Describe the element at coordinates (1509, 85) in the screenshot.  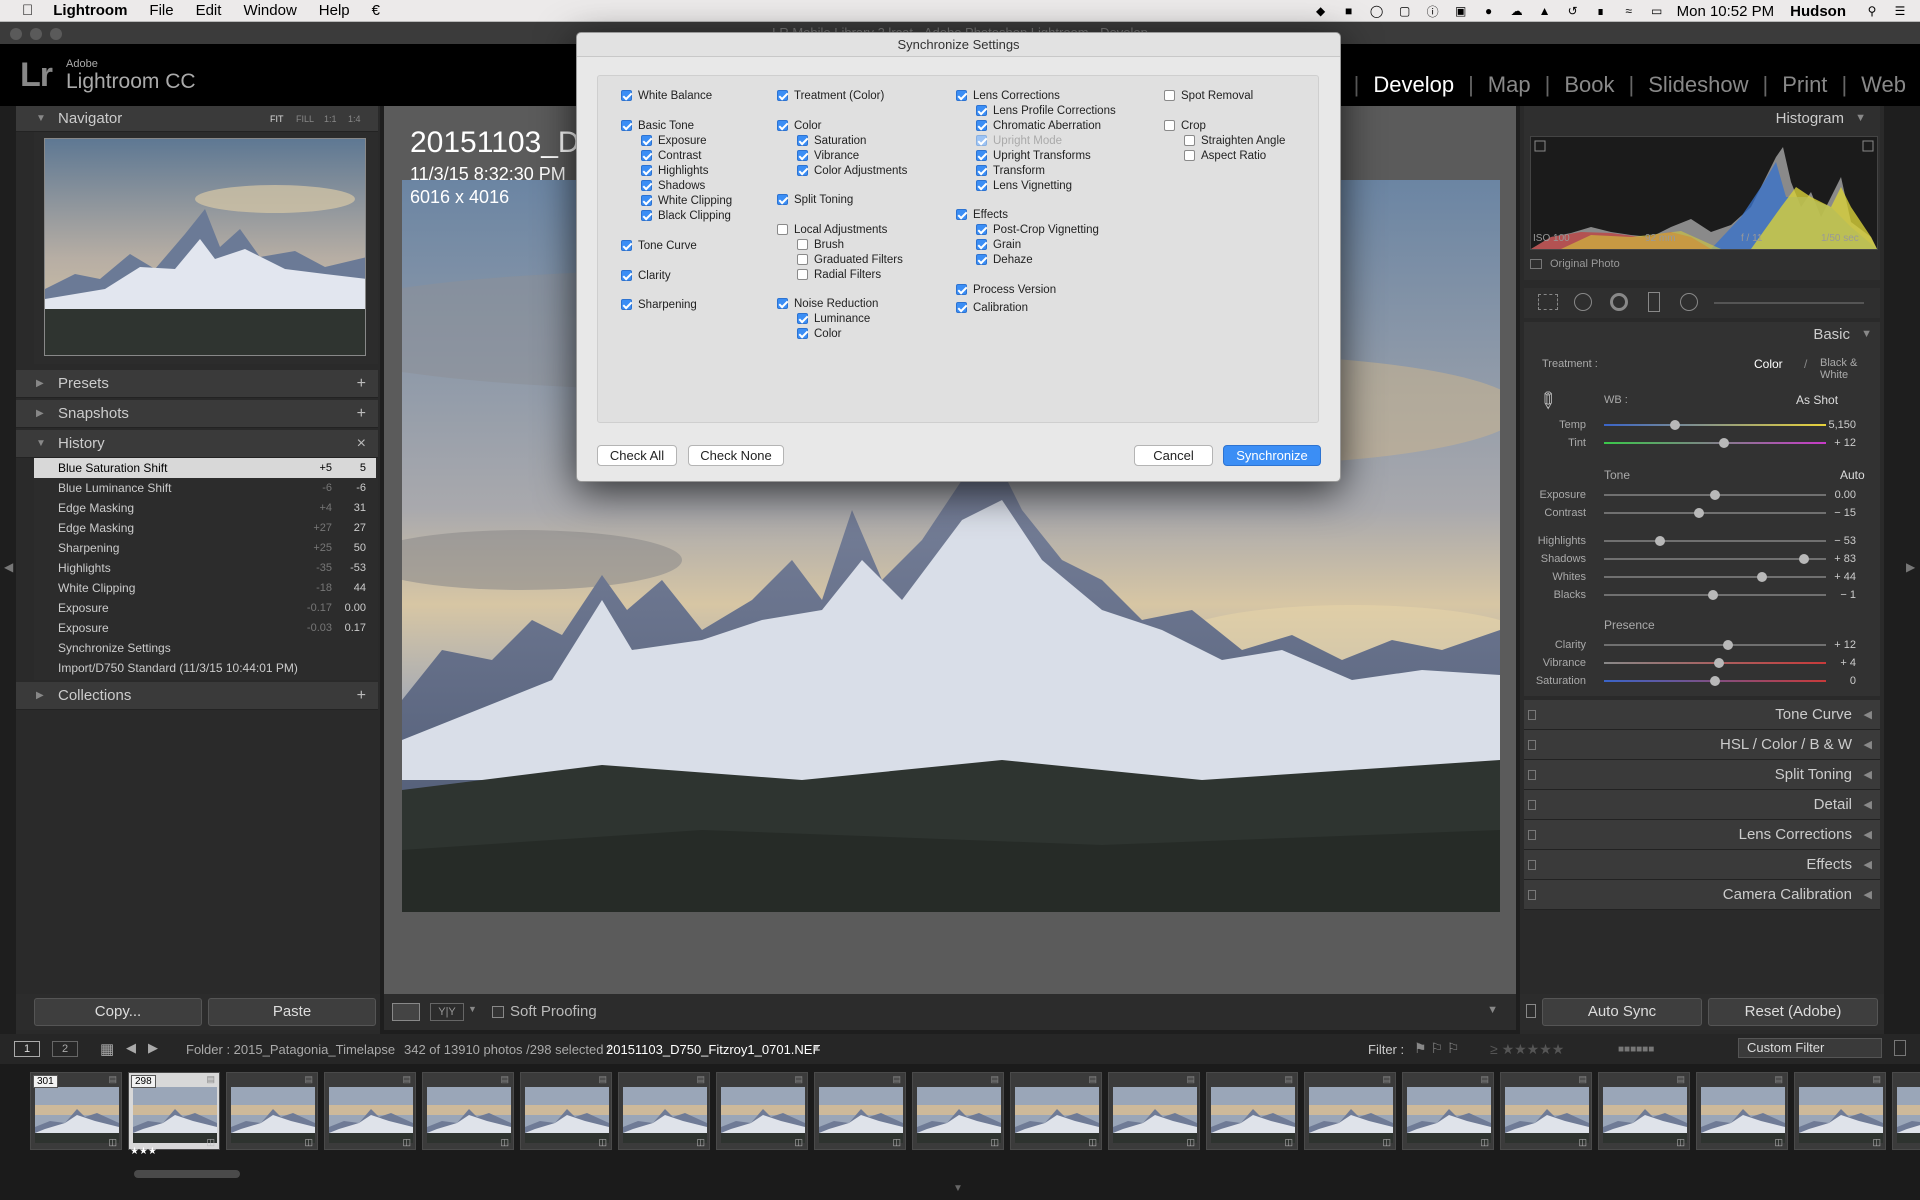
I see `module-map: Map` at that location.